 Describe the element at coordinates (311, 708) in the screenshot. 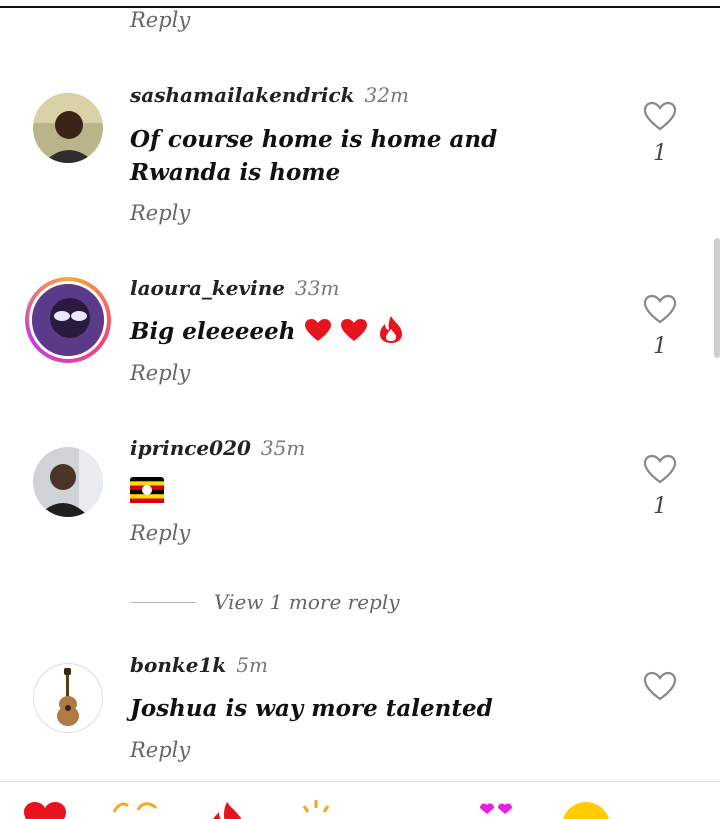

I see `comment-text: Joshua is way more talented` at that location.